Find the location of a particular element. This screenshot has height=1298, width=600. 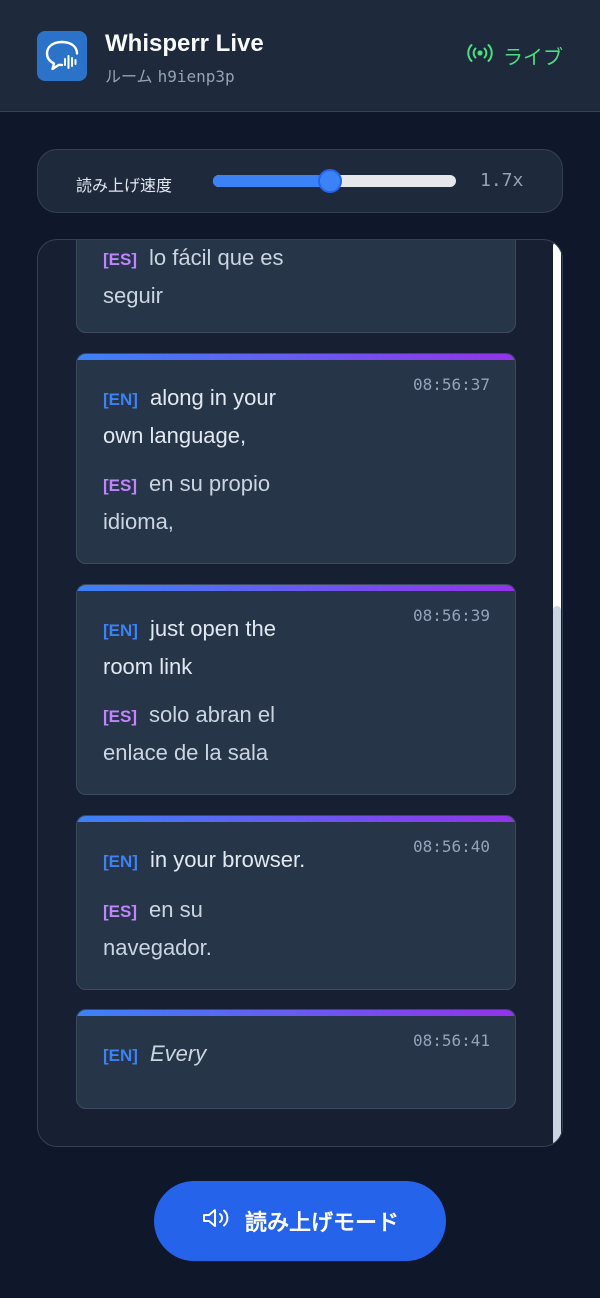

scrollbar is located at coordinates (557, 694).